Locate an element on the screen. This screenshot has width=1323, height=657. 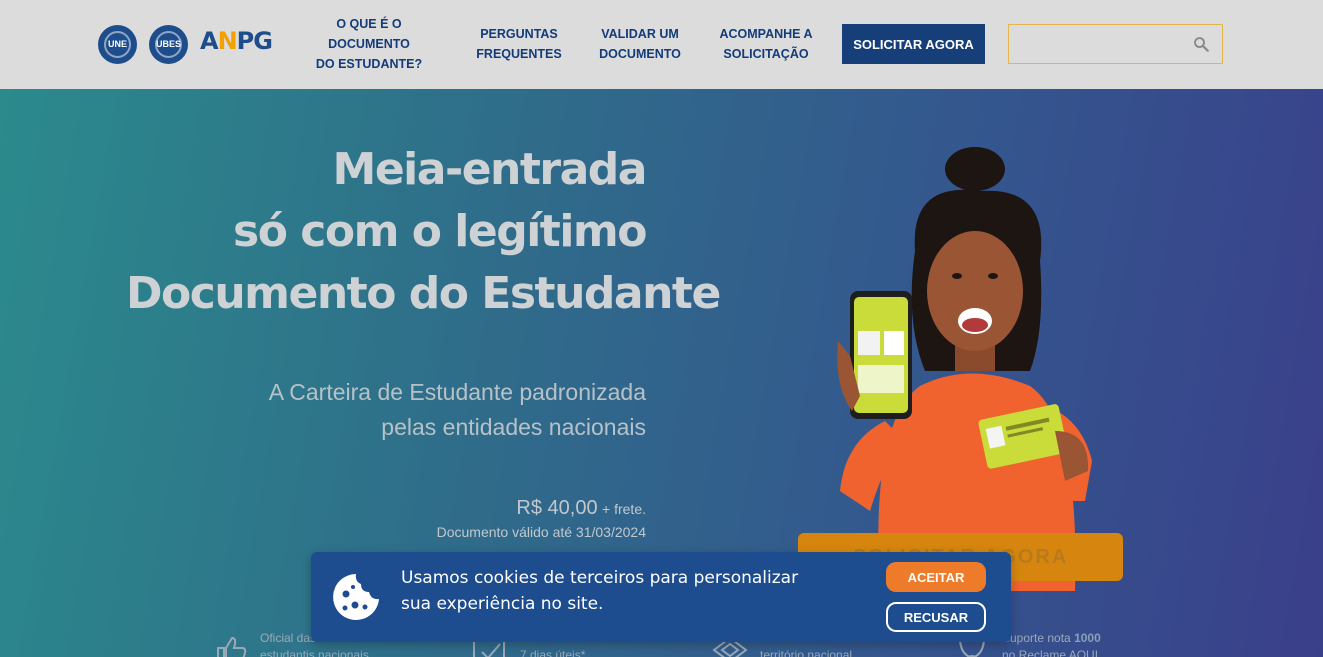
price-value: R$ 40,00 is located at coordinates (557, 508).